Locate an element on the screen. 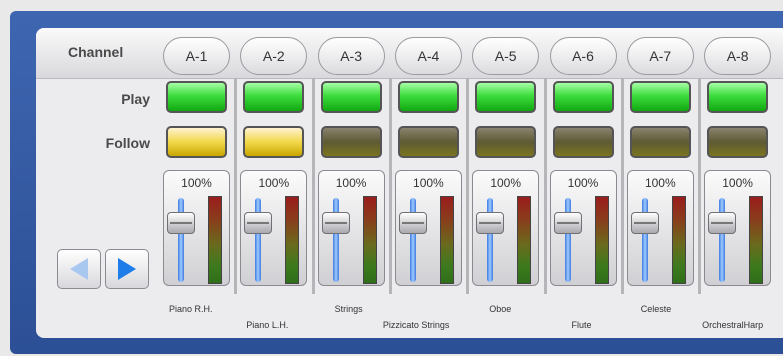 The width and height of the screenshot is (783, 356). channel-button-2: A-2 is located at coordinates (274, 56).